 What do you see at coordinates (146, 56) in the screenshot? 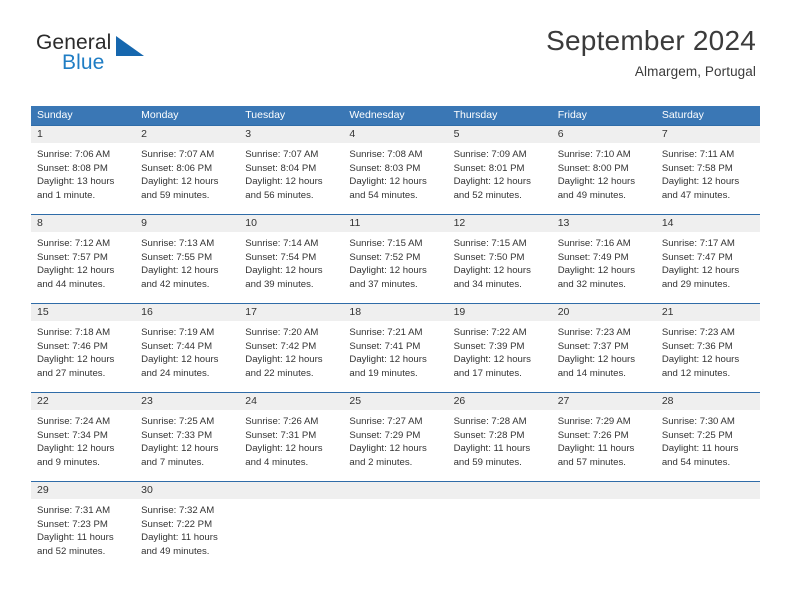
I see `brand-logo: General Blue` at bounding box center [146, 56].